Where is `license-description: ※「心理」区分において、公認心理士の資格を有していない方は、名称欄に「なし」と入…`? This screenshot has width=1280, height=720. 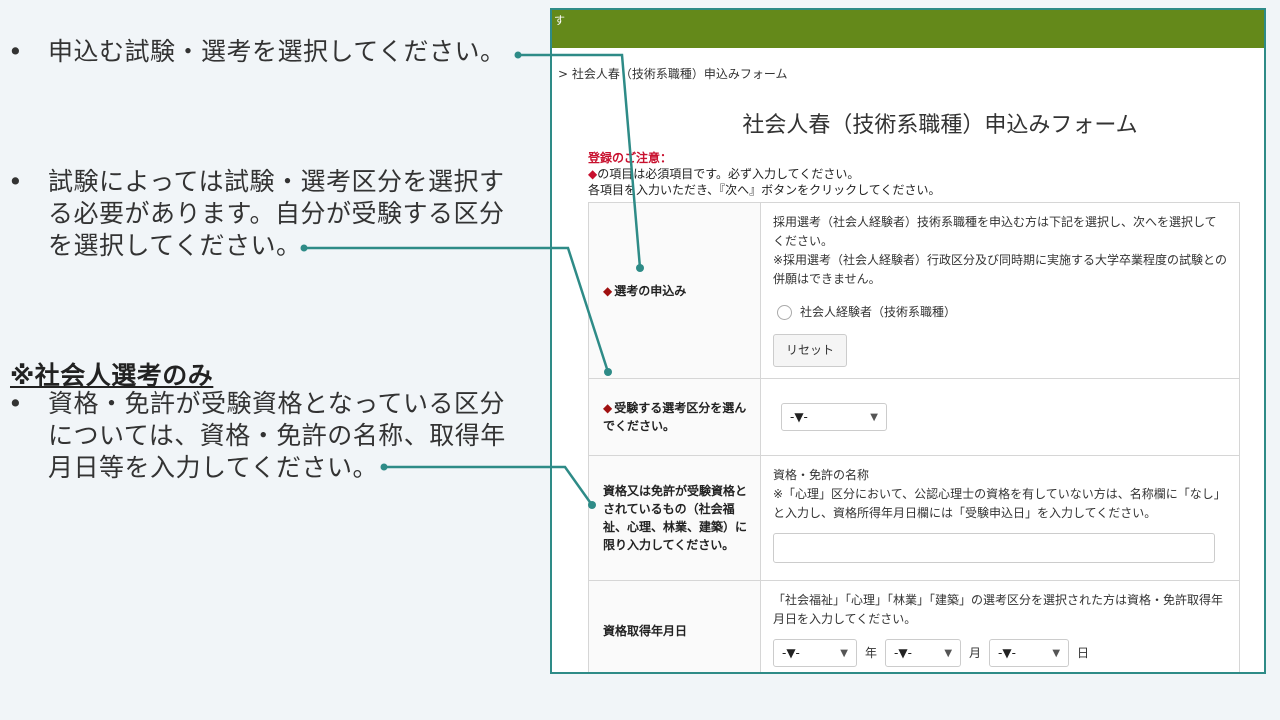 license-description: ※「心理」区分において、公認心理士の資格を有していない方は、名称欄に「なし」と入… is located at coordinates (999, 503).